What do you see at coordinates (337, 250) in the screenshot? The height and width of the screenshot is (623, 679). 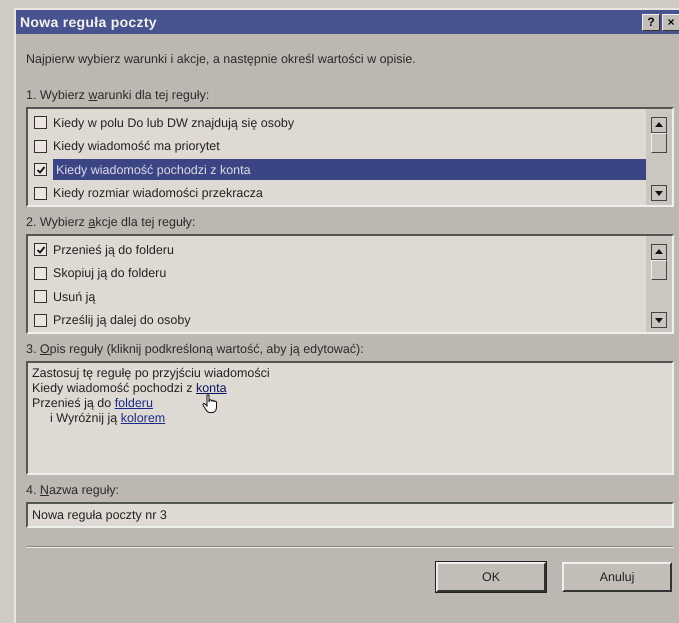 I see `list-item: Przenieś ją do folderu` at bounding box center [337, 250].